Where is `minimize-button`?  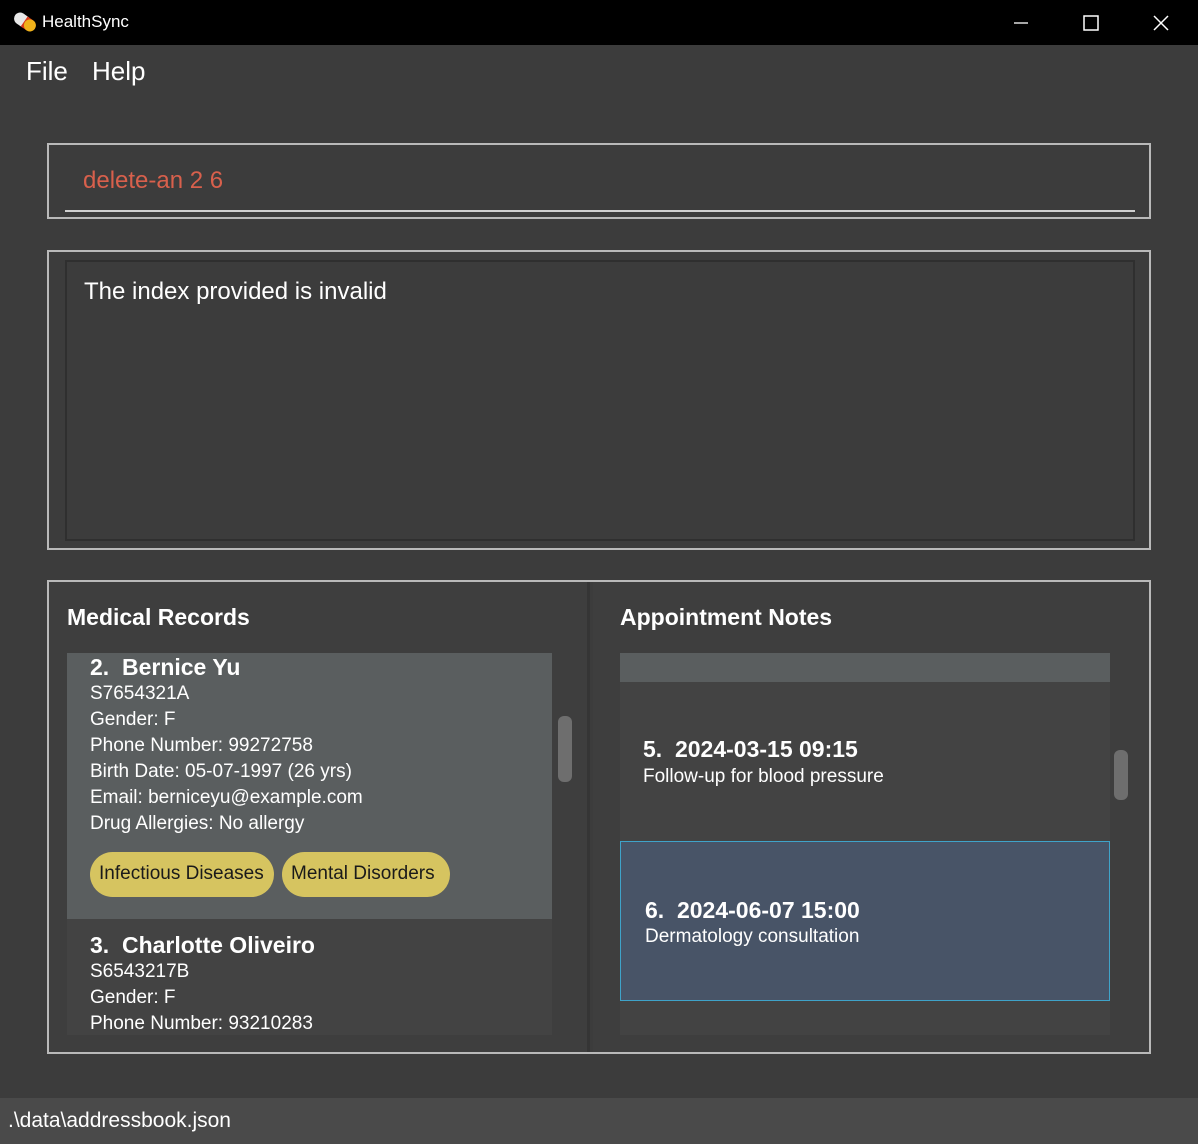
minimize-button is located at coordinates (1021, 22).